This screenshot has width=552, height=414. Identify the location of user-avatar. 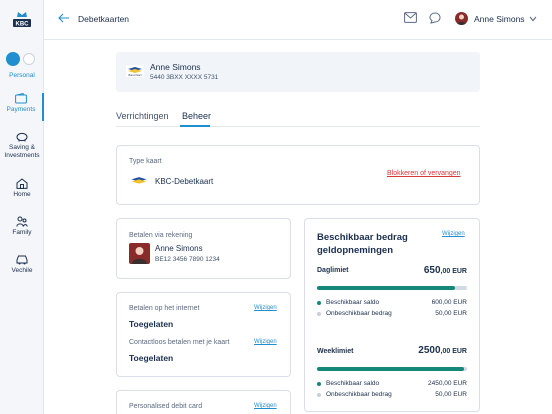
(461, 18).